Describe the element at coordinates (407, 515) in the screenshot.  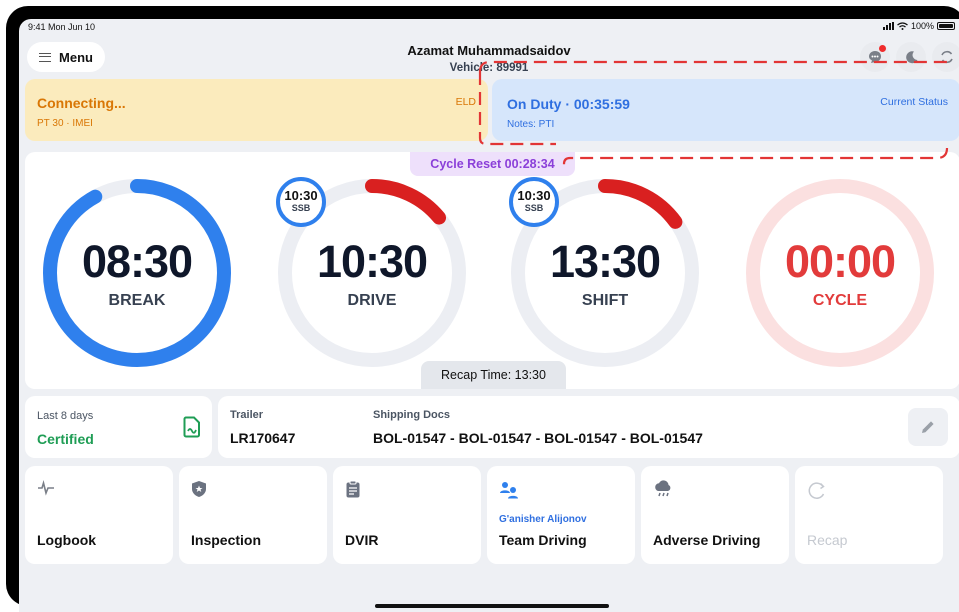
I see `tile-dvir: DVIR` at that location.